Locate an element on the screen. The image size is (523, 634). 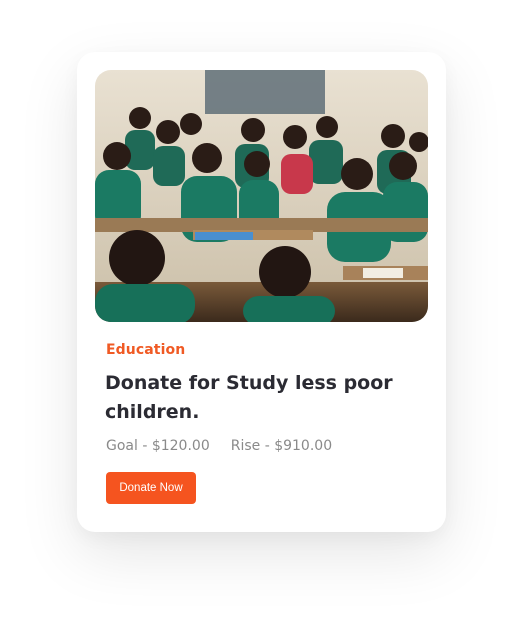
donation-stats: Goal - $120.00 Rise - $910.00 is located at coordinates (219, 446).